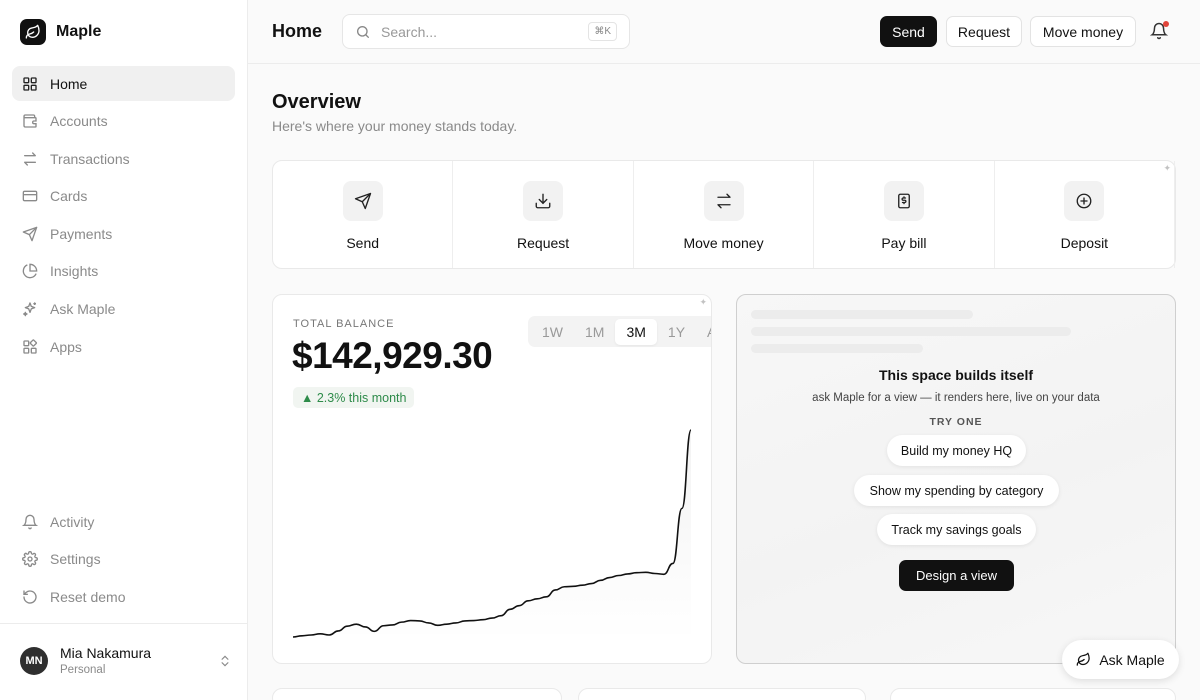  I want to click on quick-action-send: Send, so click(363, 214).